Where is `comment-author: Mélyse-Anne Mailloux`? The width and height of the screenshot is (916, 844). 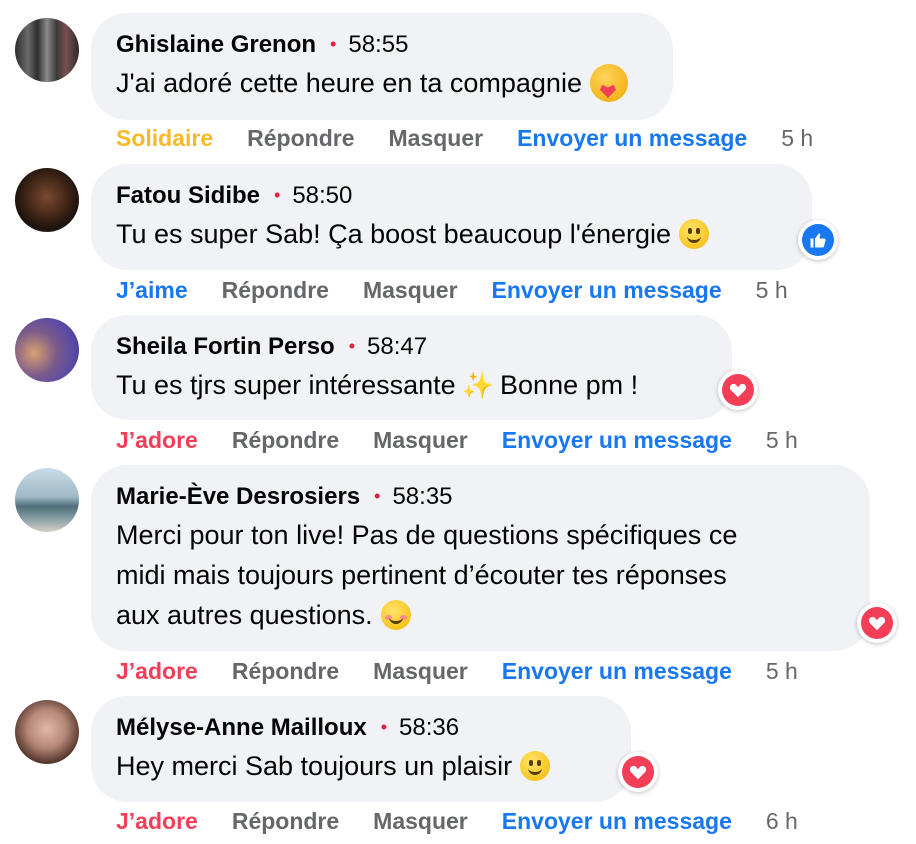
comment-author: Mélyse-Anne Mailloux is located at coordinates (241, 728).